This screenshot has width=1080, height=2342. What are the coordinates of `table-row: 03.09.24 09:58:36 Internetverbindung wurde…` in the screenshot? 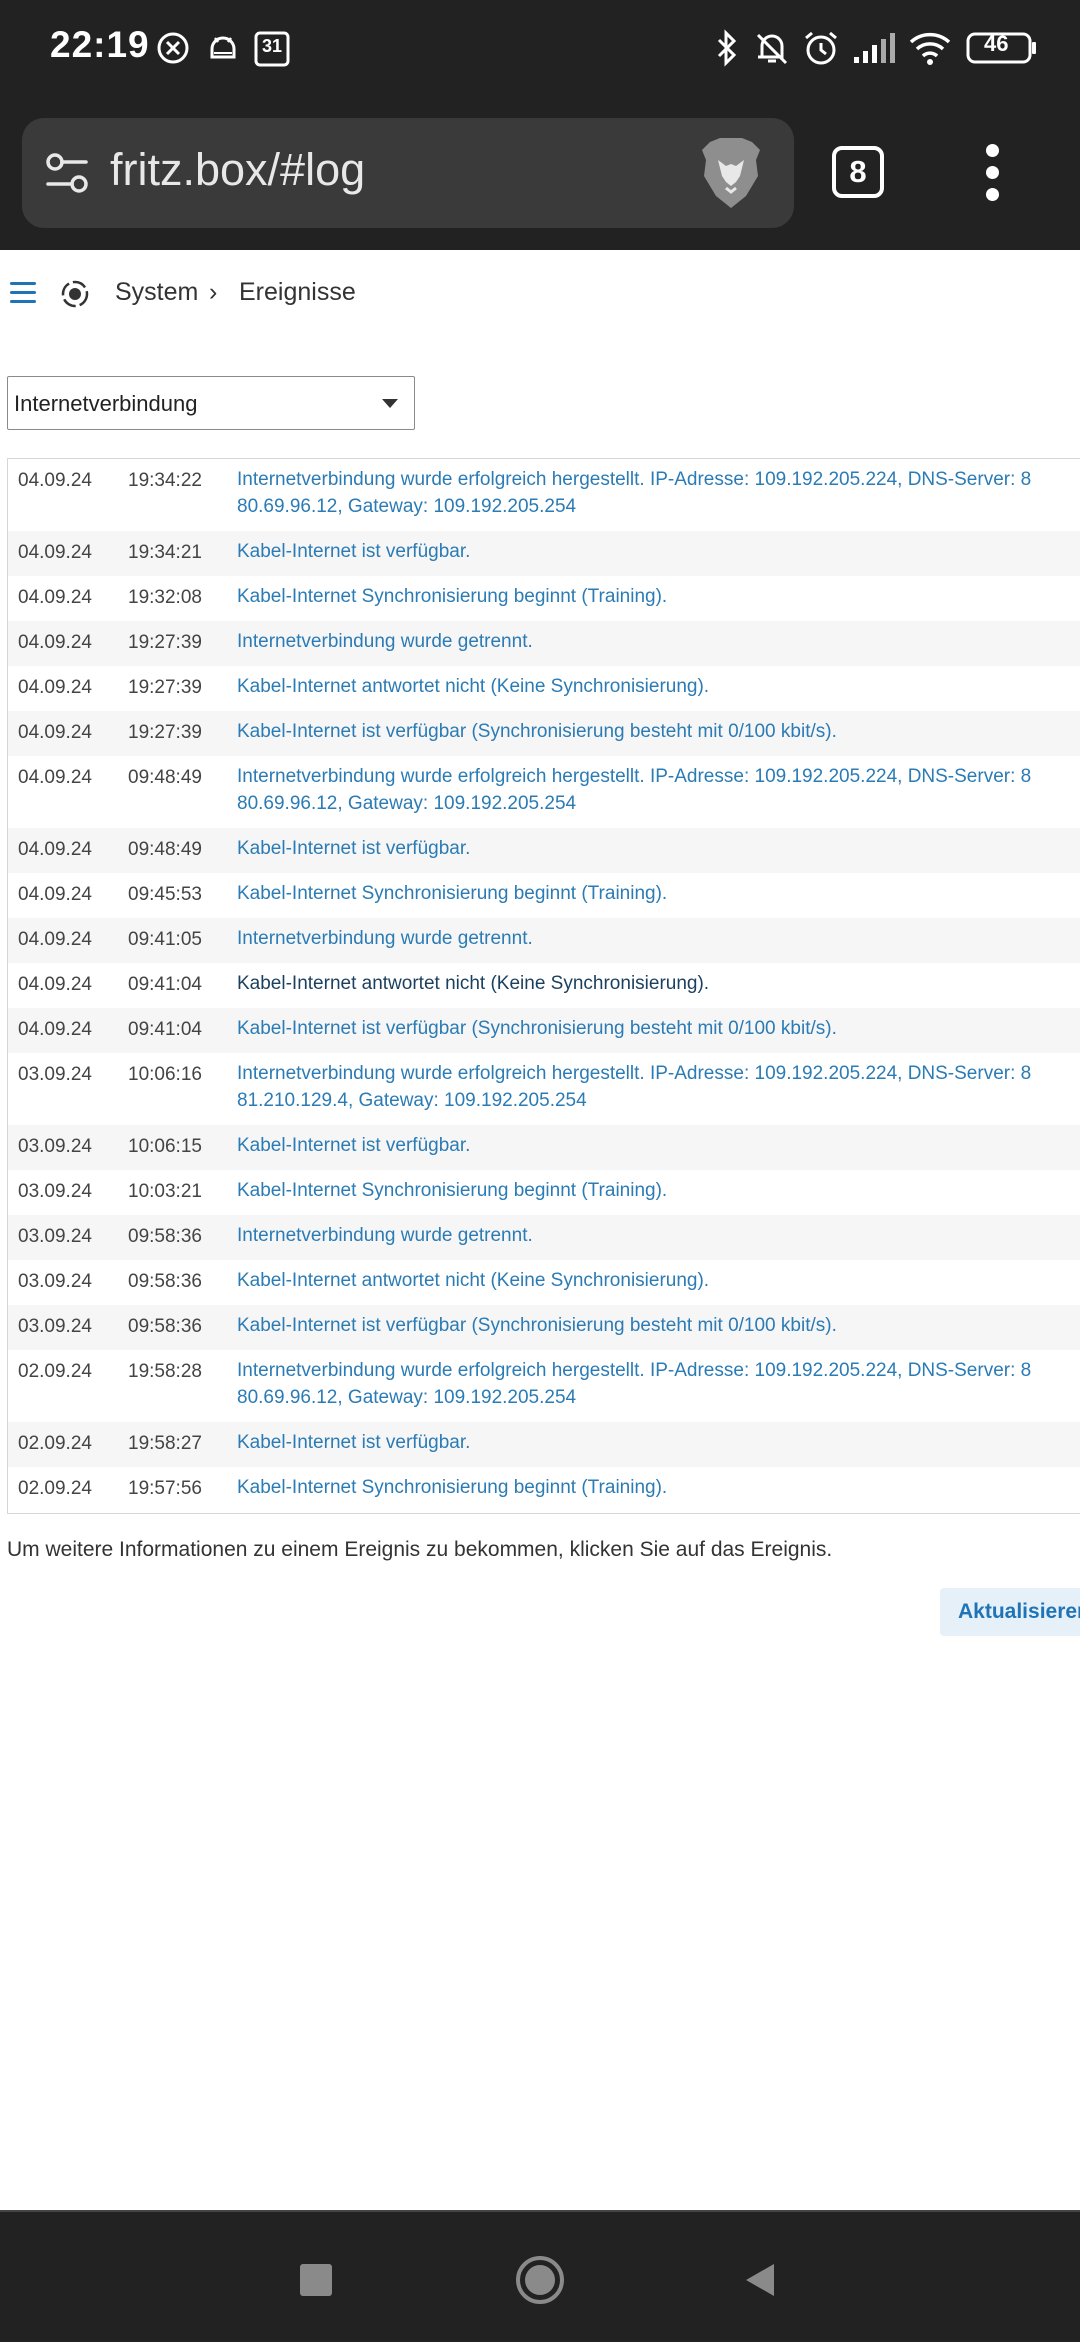 It's located at (544, 1237).